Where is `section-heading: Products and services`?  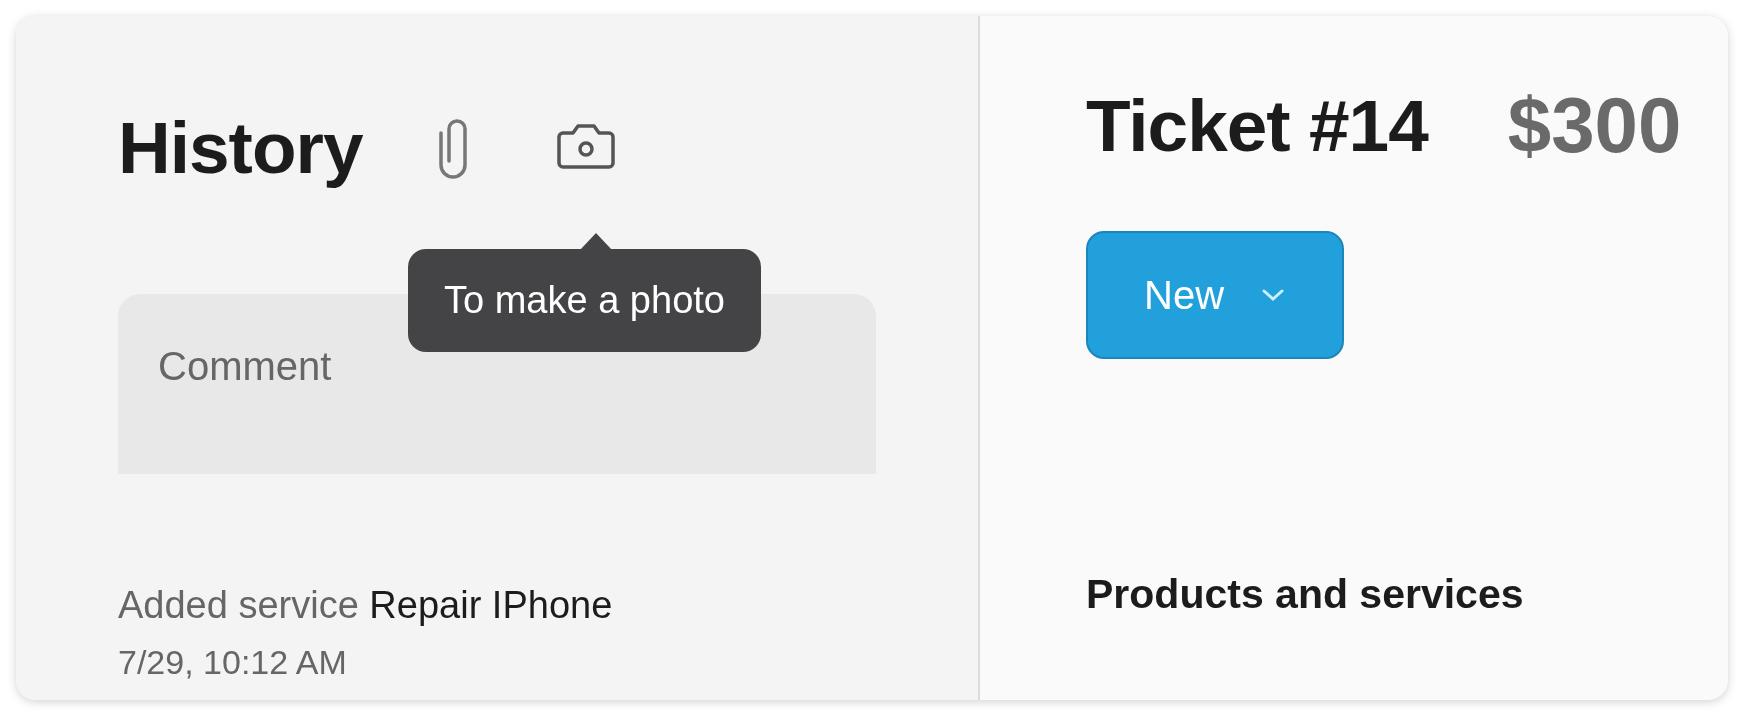 section-heading: Products and services is located at coordinates (1305, 594).